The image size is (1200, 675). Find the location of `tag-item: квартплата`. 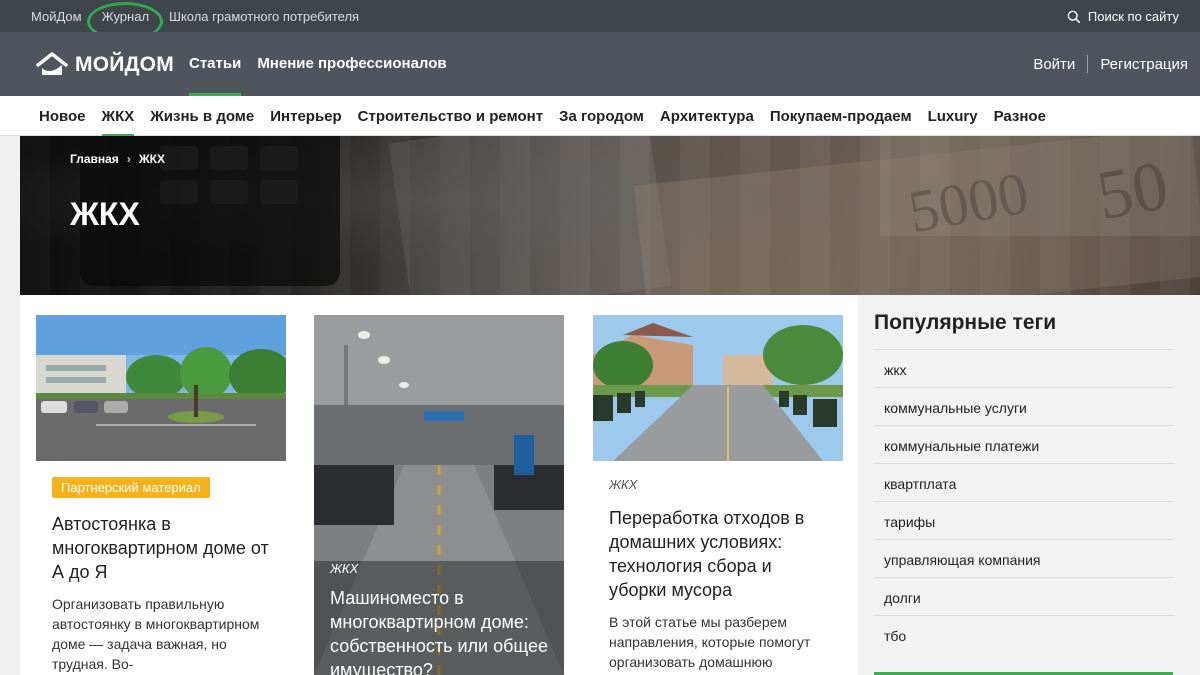

tag-item: квартплата is located at coordinates (1023, 482).